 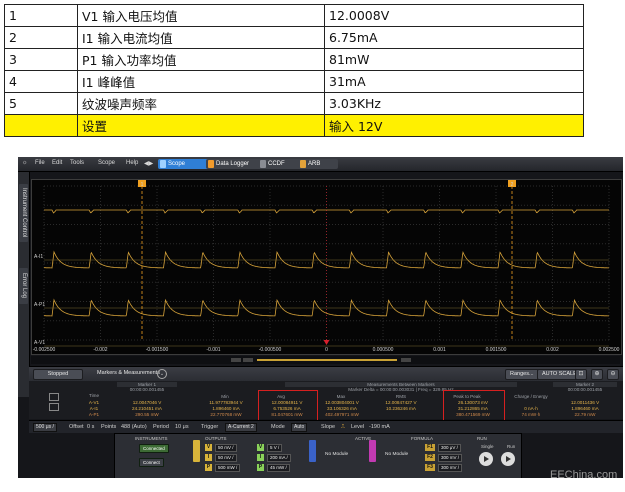 I want to click on slope-label: Slope, so click(x=328, y=427).